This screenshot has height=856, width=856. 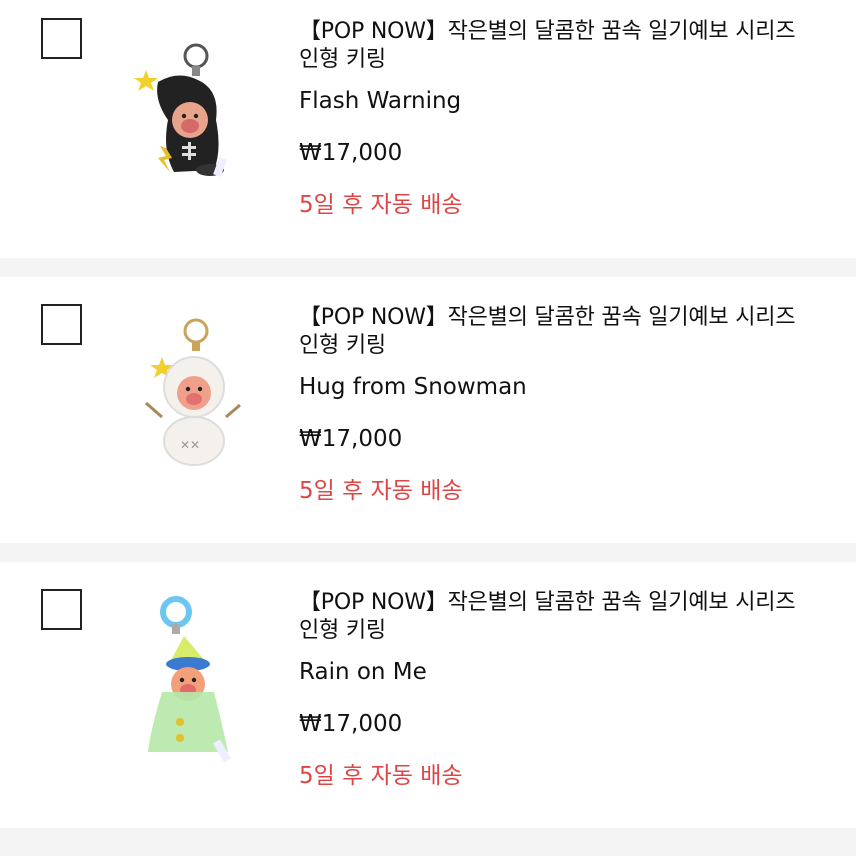 I want to click on raincoat-doll-keychain-icon, so click(x=189, y=679).